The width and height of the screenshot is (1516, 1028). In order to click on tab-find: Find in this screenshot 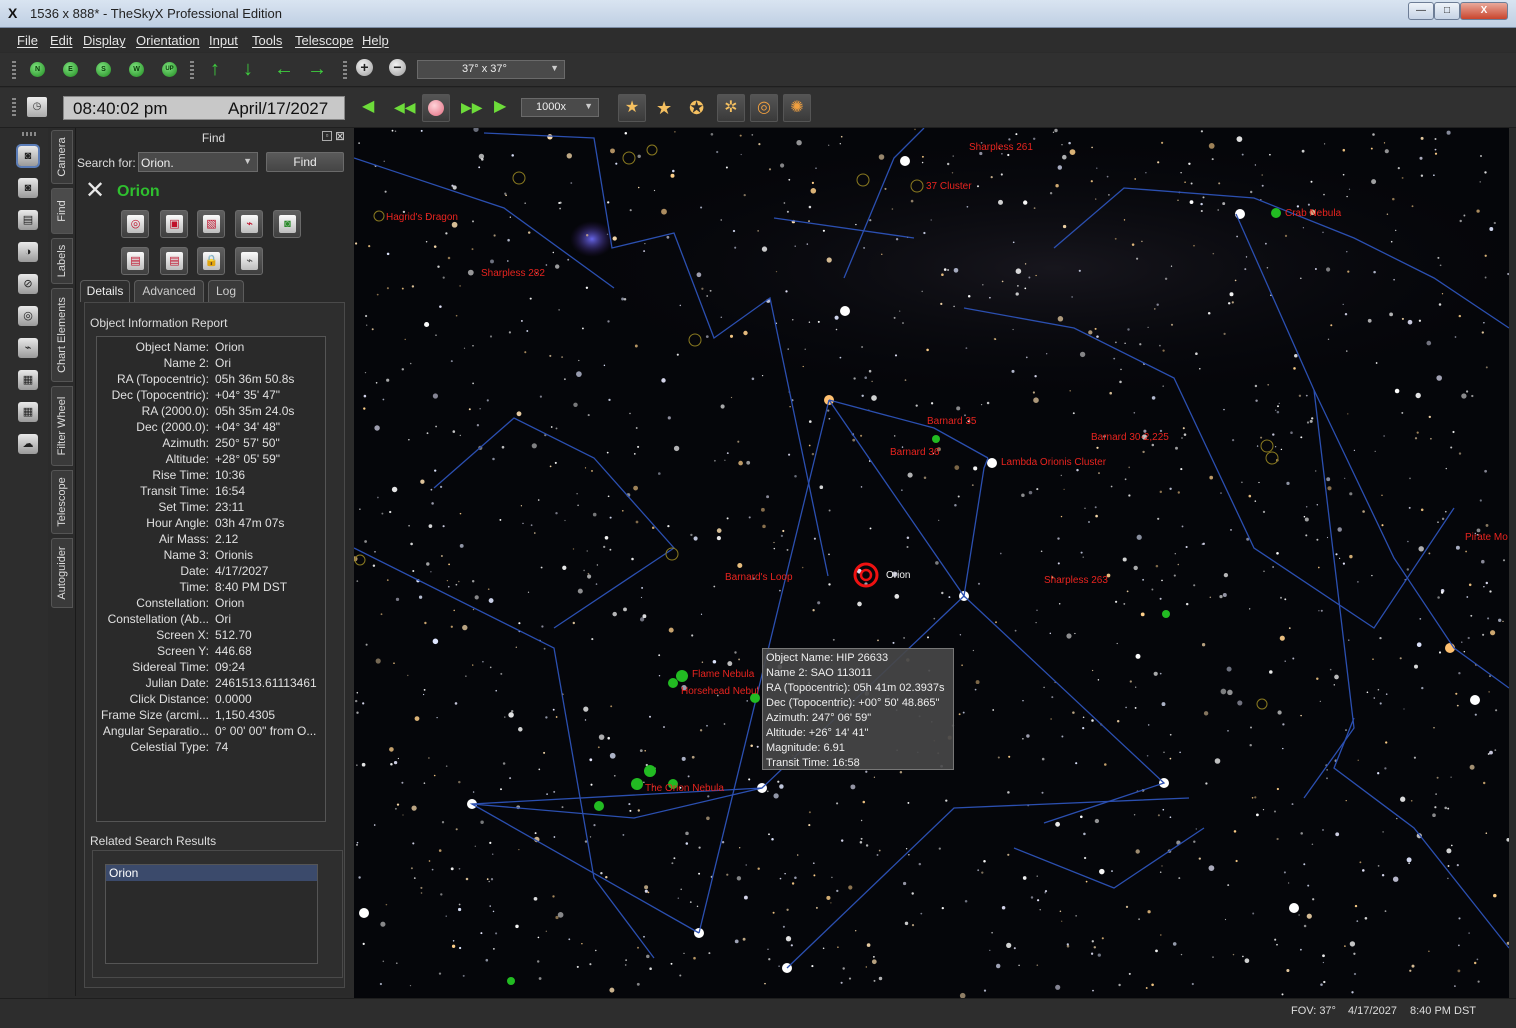, I will do `click(62, 211)`.